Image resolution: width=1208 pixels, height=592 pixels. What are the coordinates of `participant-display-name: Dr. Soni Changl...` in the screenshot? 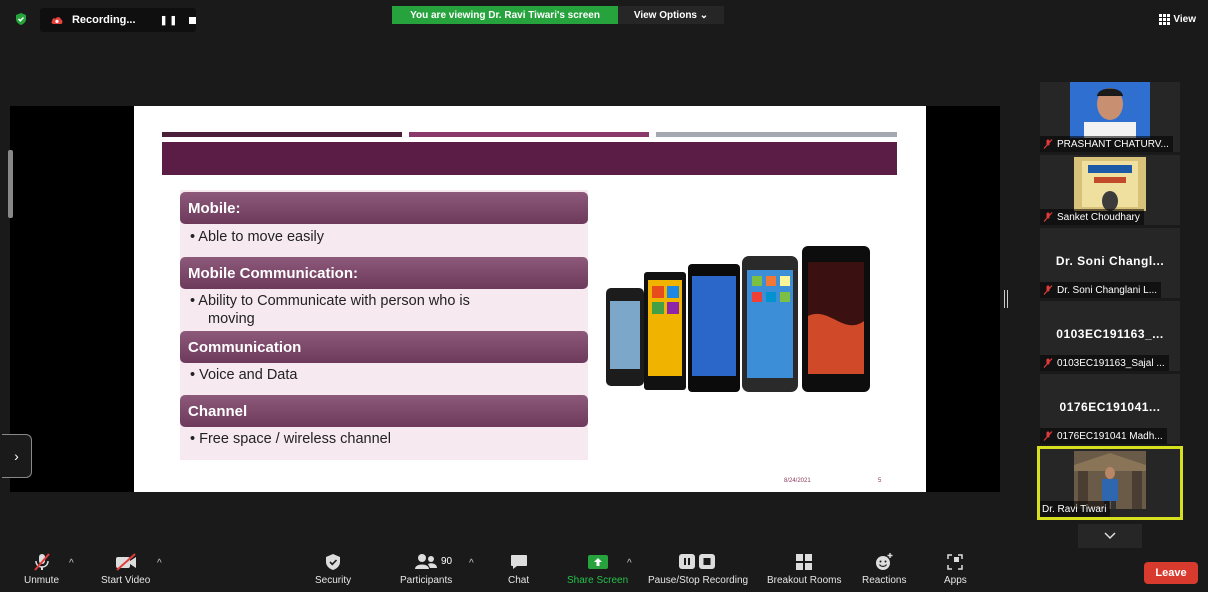 It's located at (1110, 261).